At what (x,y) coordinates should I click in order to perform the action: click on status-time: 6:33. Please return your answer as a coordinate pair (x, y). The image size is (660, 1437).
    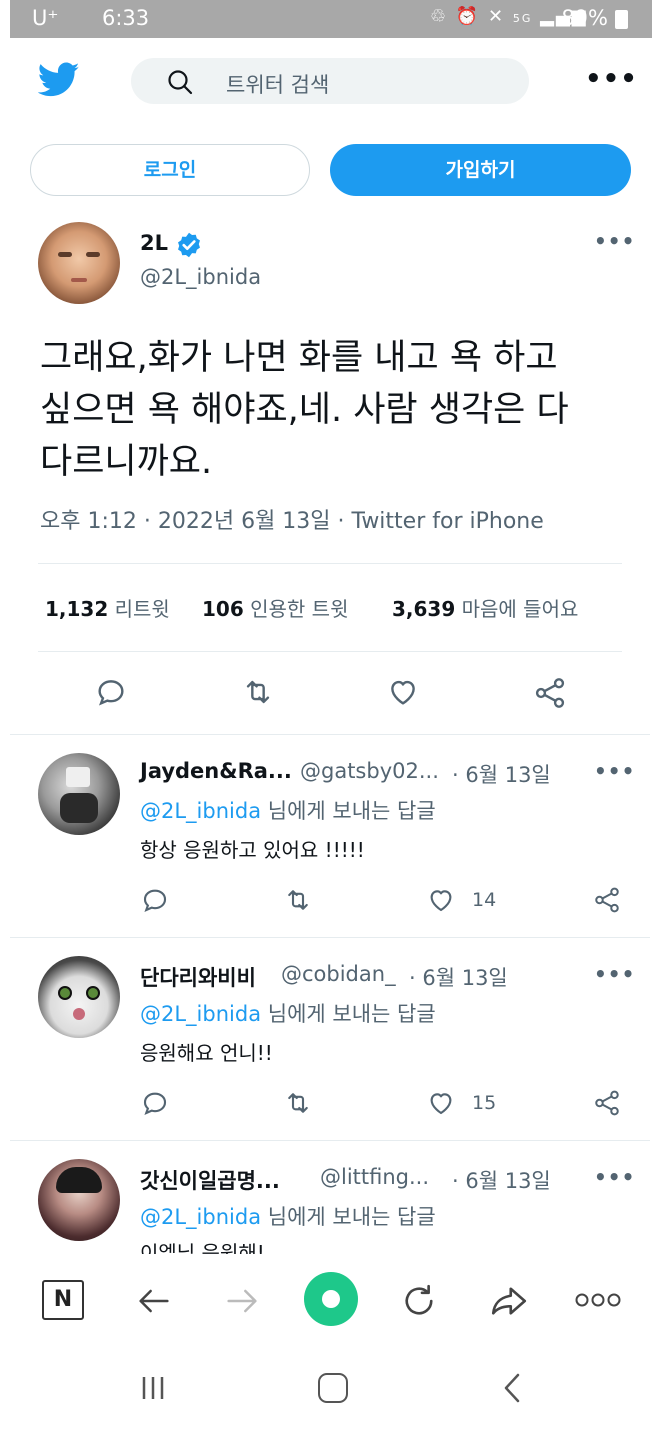
    Looking at the image, I should click on (126, 18).